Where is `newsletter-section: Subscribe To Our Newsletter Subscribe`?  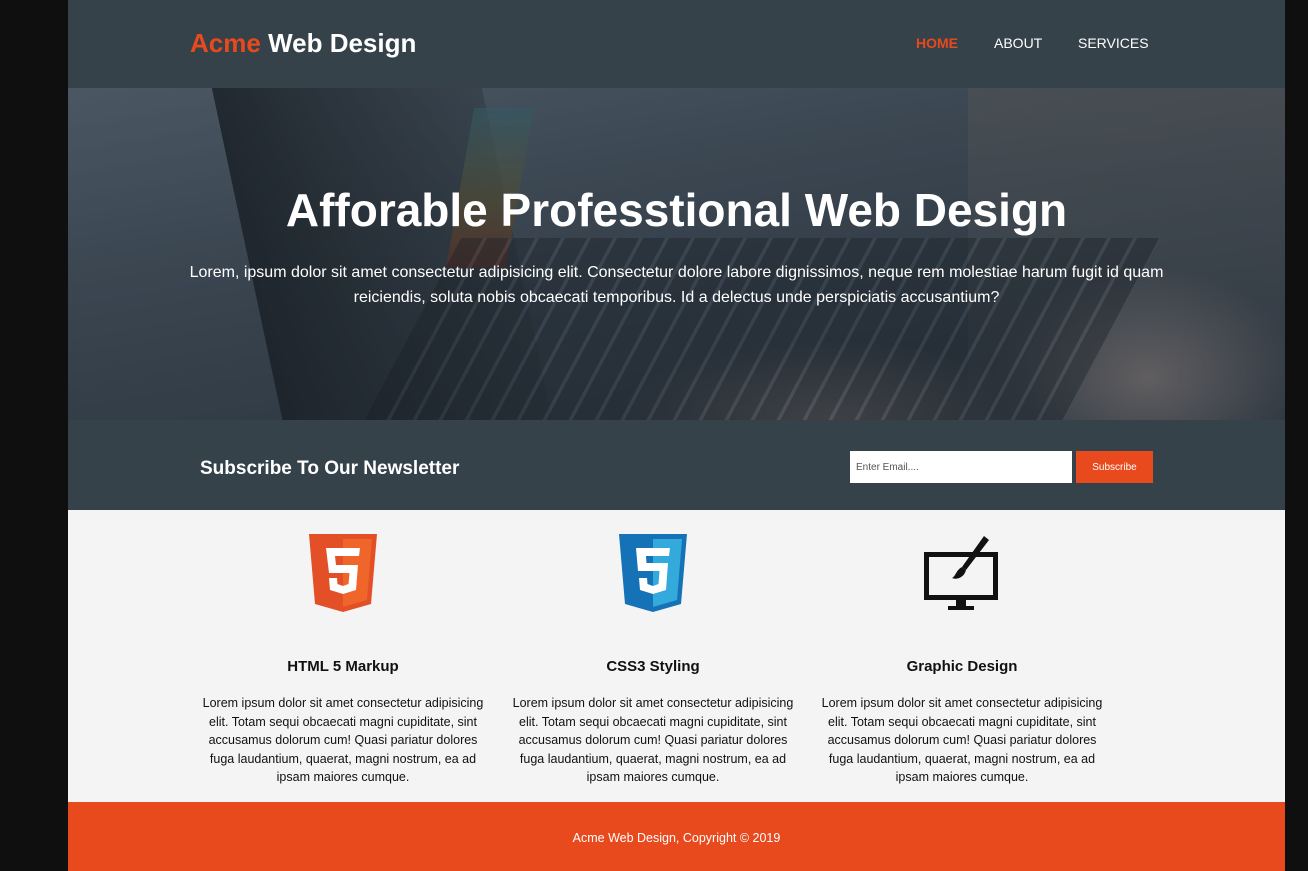 newsletter-section: Subscribe To Our Newsletter Subscribe is located at coordinates (676, 465).